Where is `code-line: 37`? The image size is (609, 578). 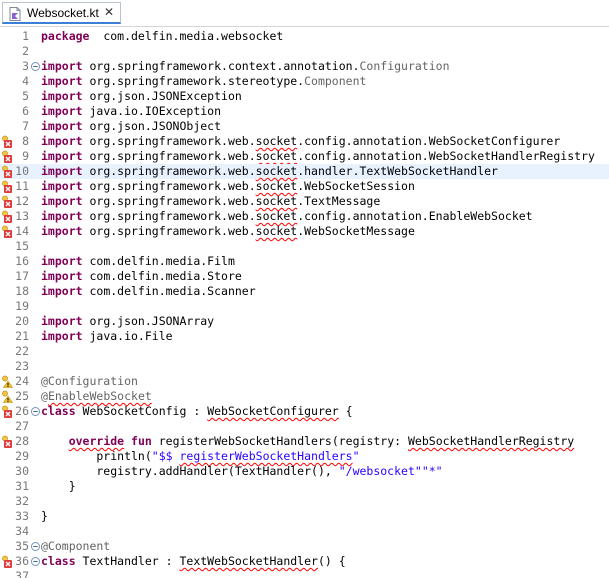
code-line: 37 is located at coordinates (304, 573).